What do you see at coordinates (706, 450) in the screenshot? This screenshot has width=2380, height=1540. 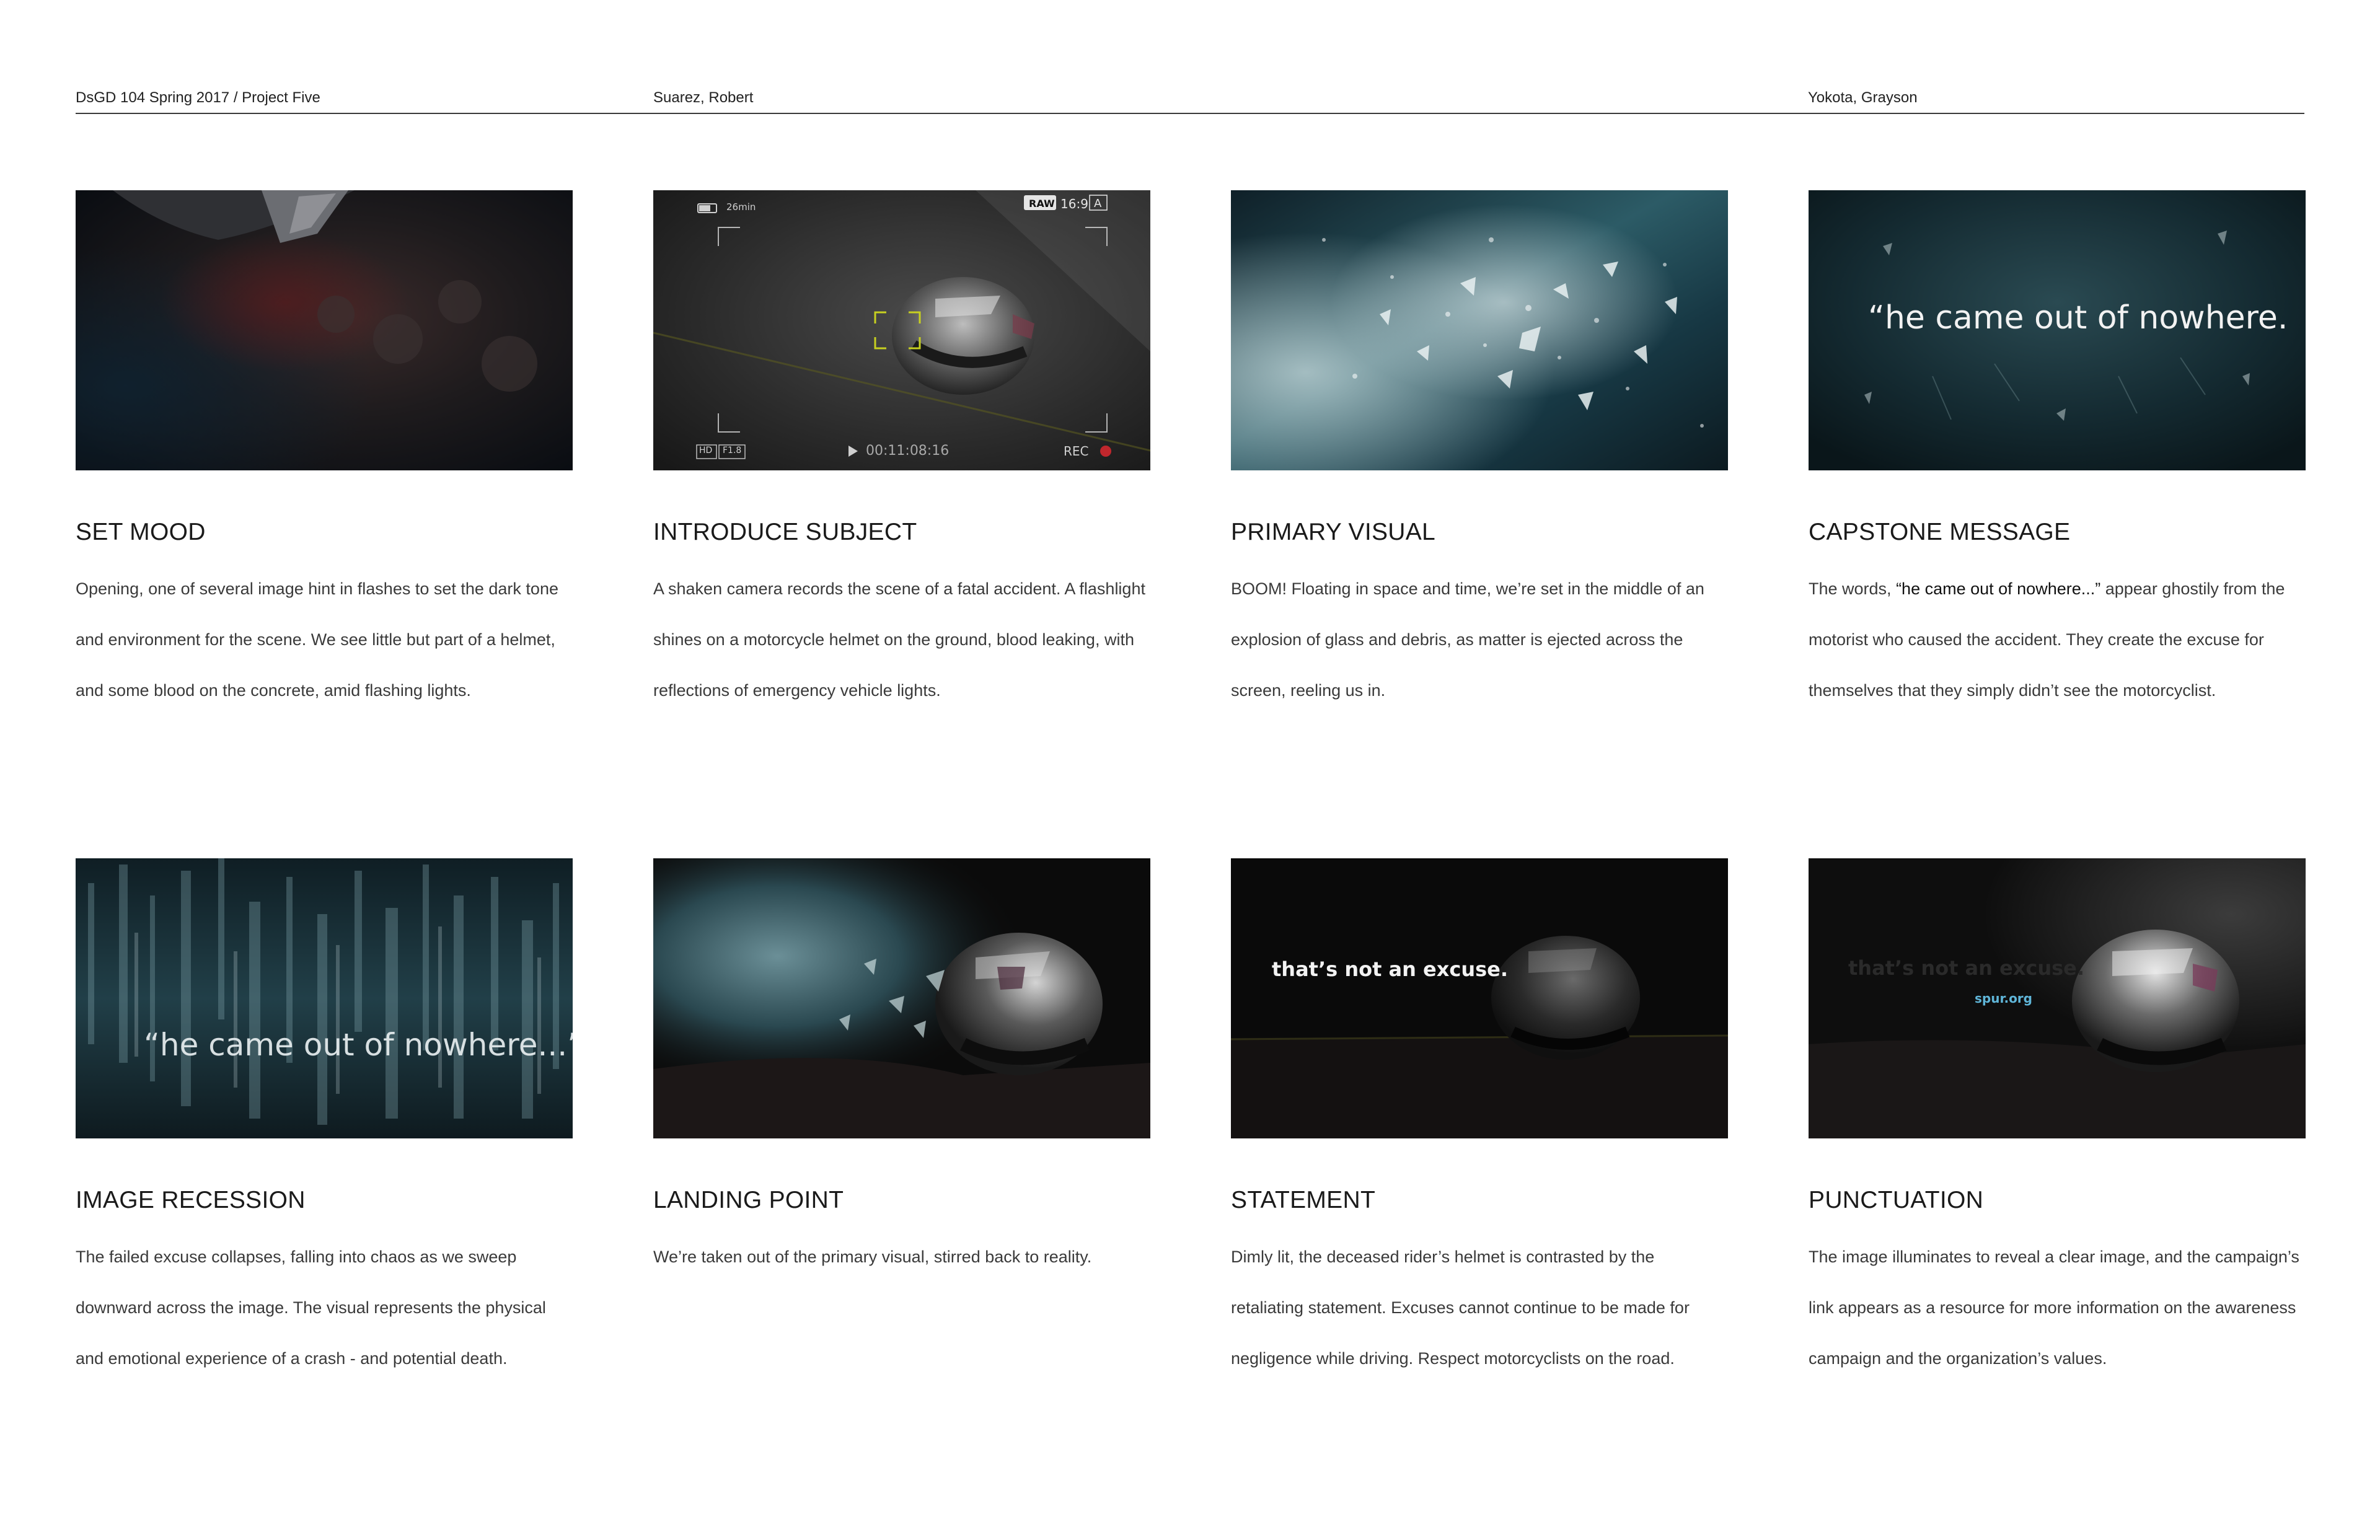 I see `hd-badge: HD` at bounding box center [706, 450].